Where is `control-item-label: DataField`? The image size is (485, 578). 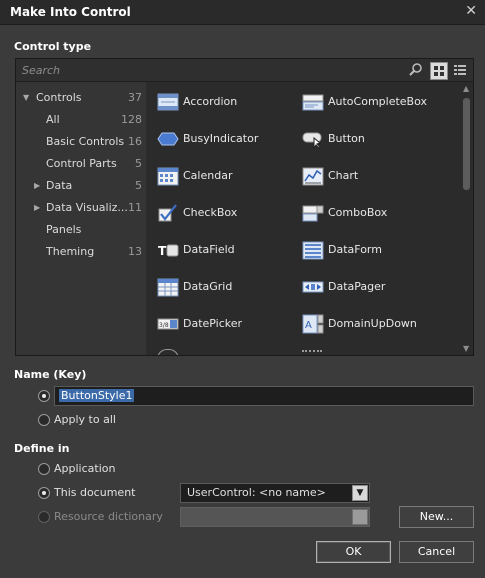 control-item-label: DataField is located at coordinates (209, 249).